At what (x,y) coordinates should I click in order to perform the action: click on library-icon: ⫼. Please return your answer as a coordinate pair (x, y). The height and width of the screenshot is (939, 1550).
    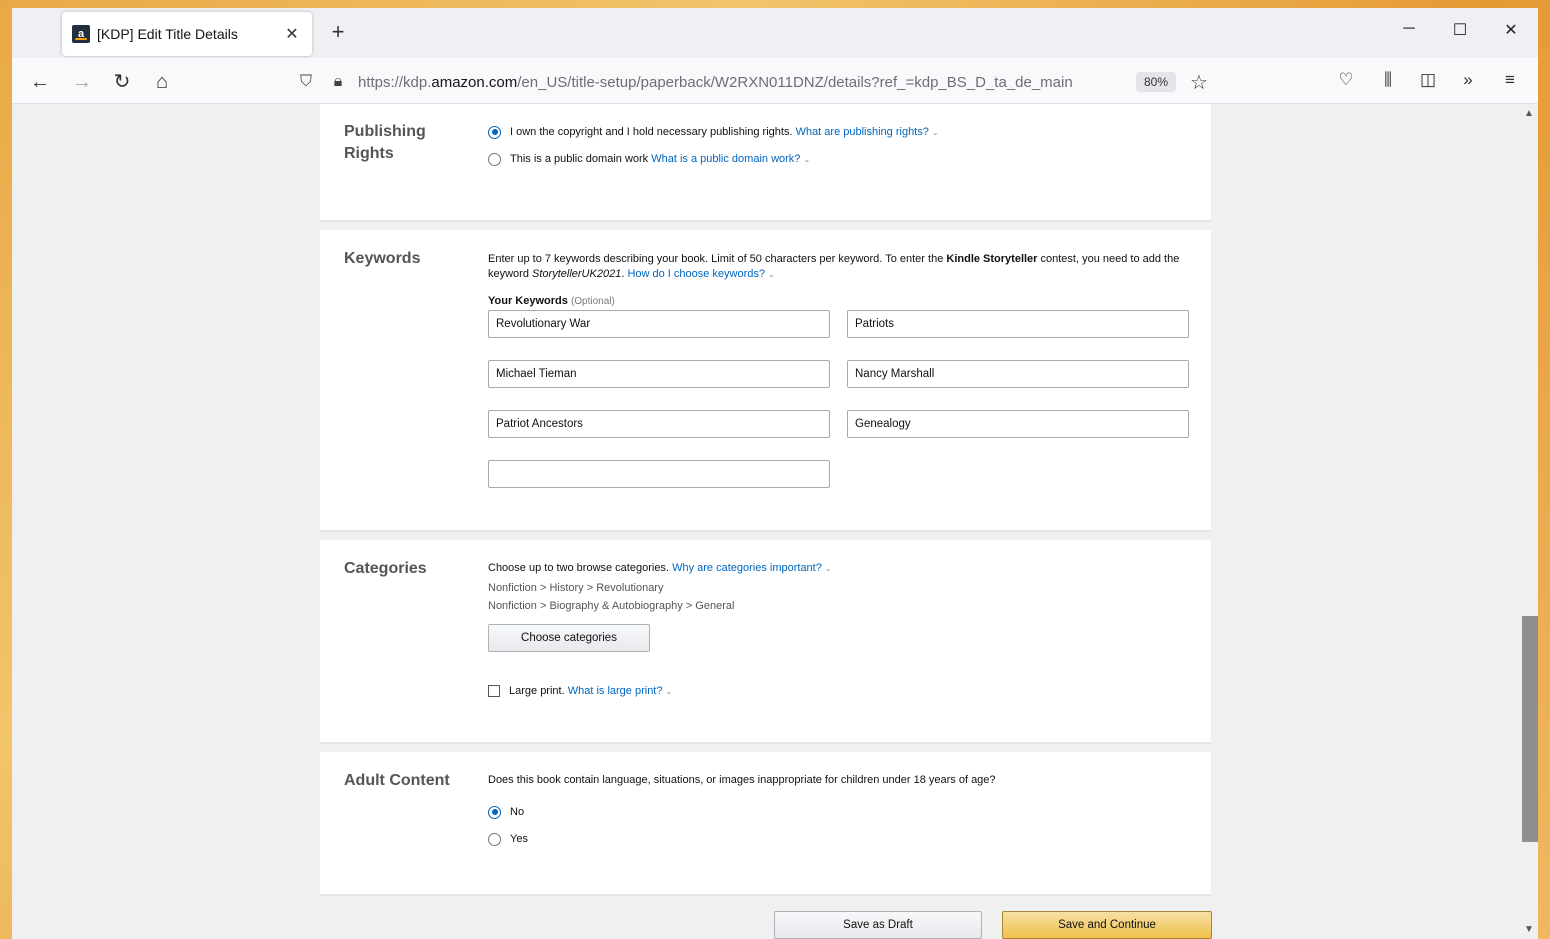
    Looking at the image, I should click on (1388, 80).